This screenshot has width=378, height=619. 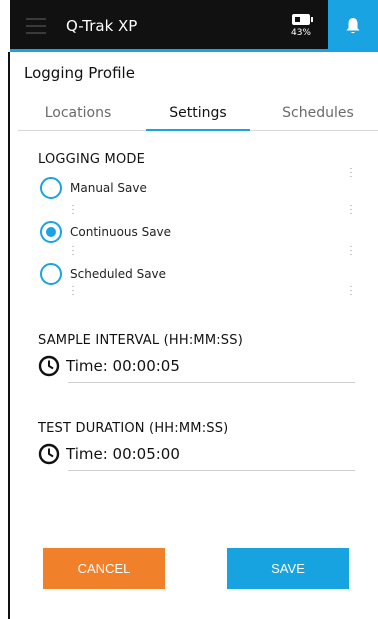 I want to click on tab-bar: Locations Settings Schedules, so click(x=198, y=113).